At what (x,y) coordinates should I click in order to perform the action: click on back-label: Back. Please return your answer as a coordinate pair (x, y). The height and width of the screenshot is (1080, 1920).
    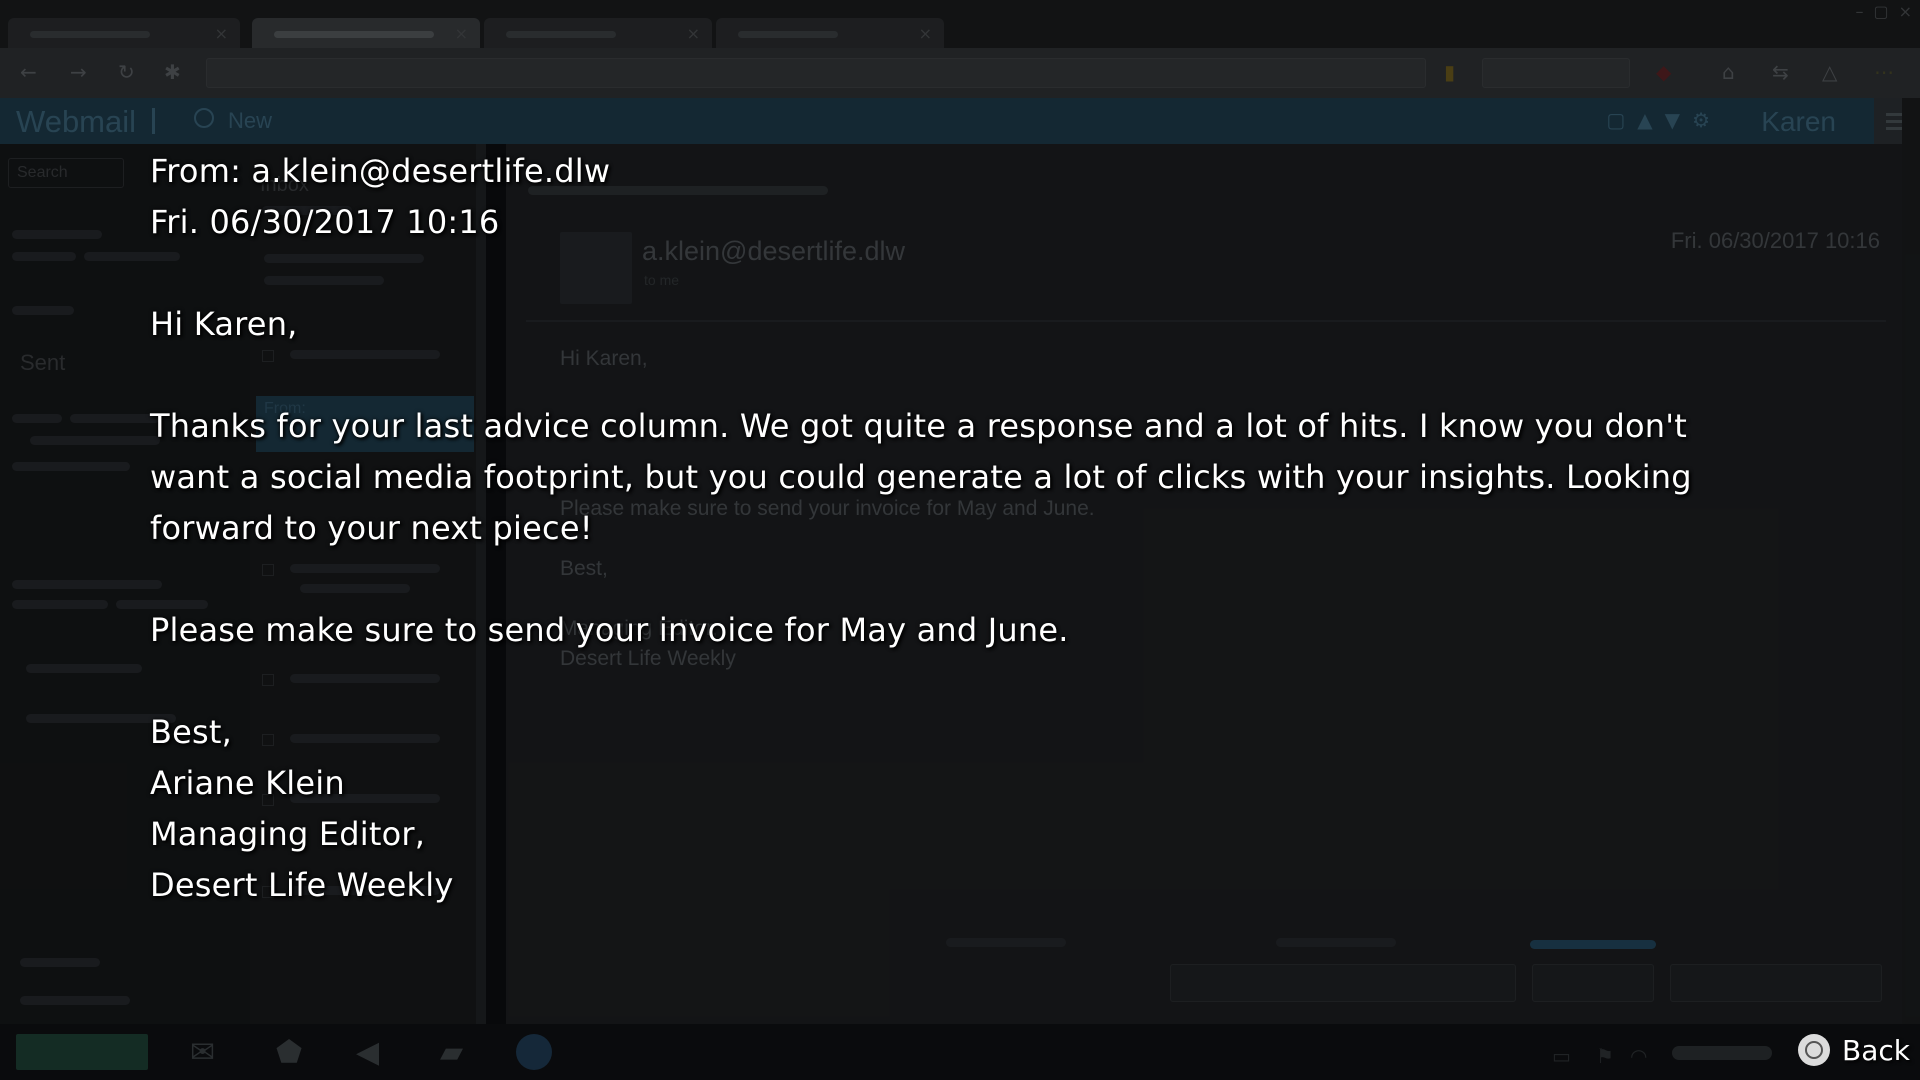
    Looking at the image, I should click on (1876, 1050).